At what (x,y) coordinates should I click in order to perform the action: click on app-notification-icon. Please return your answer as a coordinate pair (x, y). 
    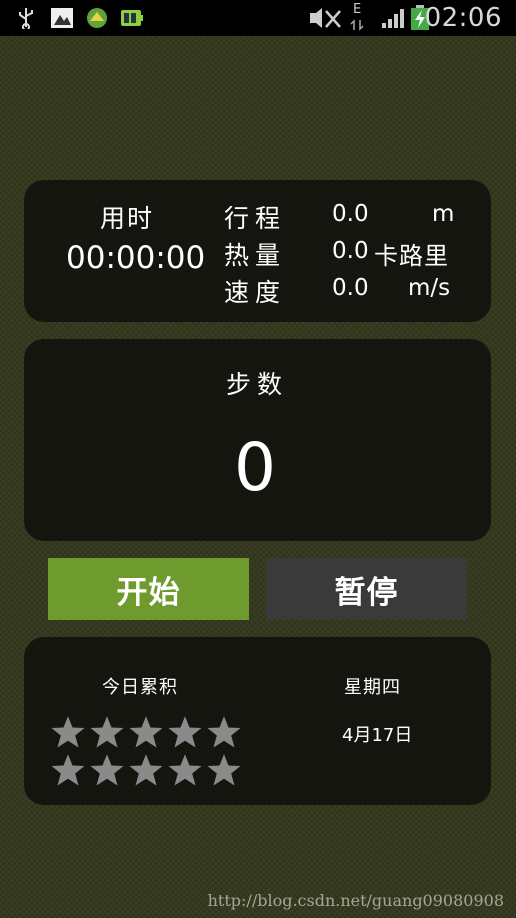
    Looking at the image, I should click on (97, 18).